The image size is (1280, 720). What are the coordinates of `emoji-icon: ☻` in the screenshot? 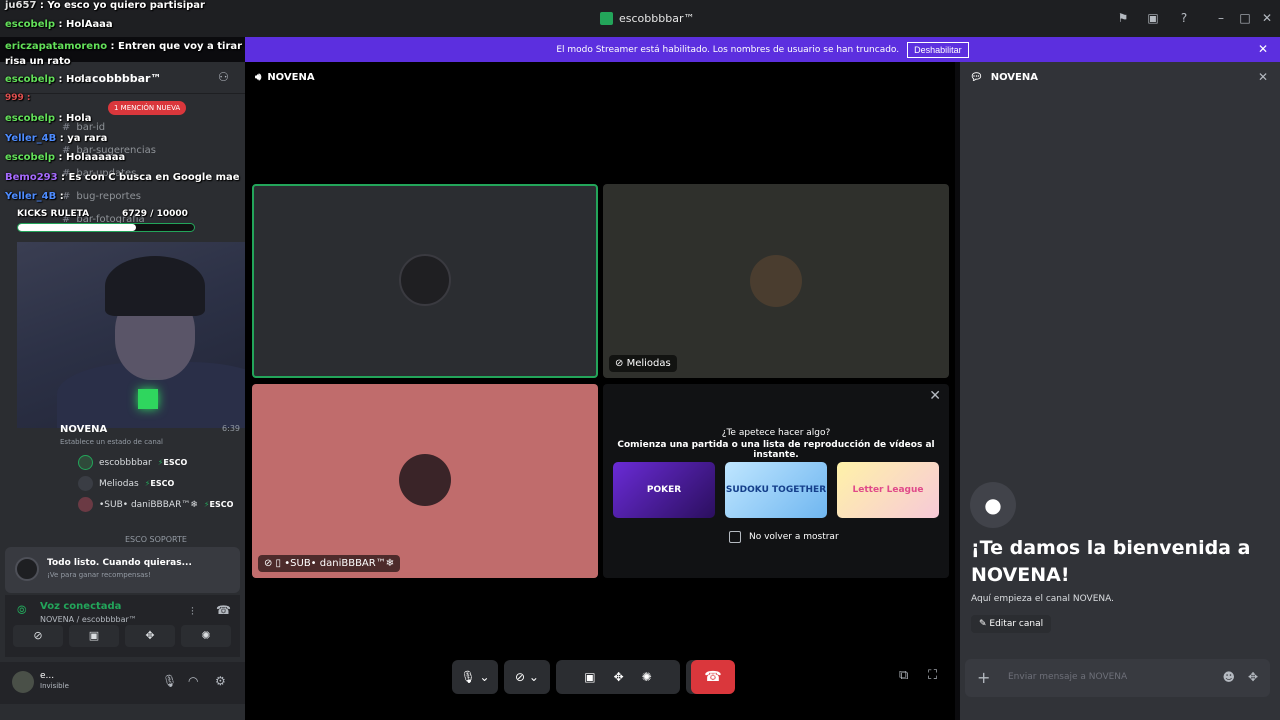 It's located at (1228, 677).